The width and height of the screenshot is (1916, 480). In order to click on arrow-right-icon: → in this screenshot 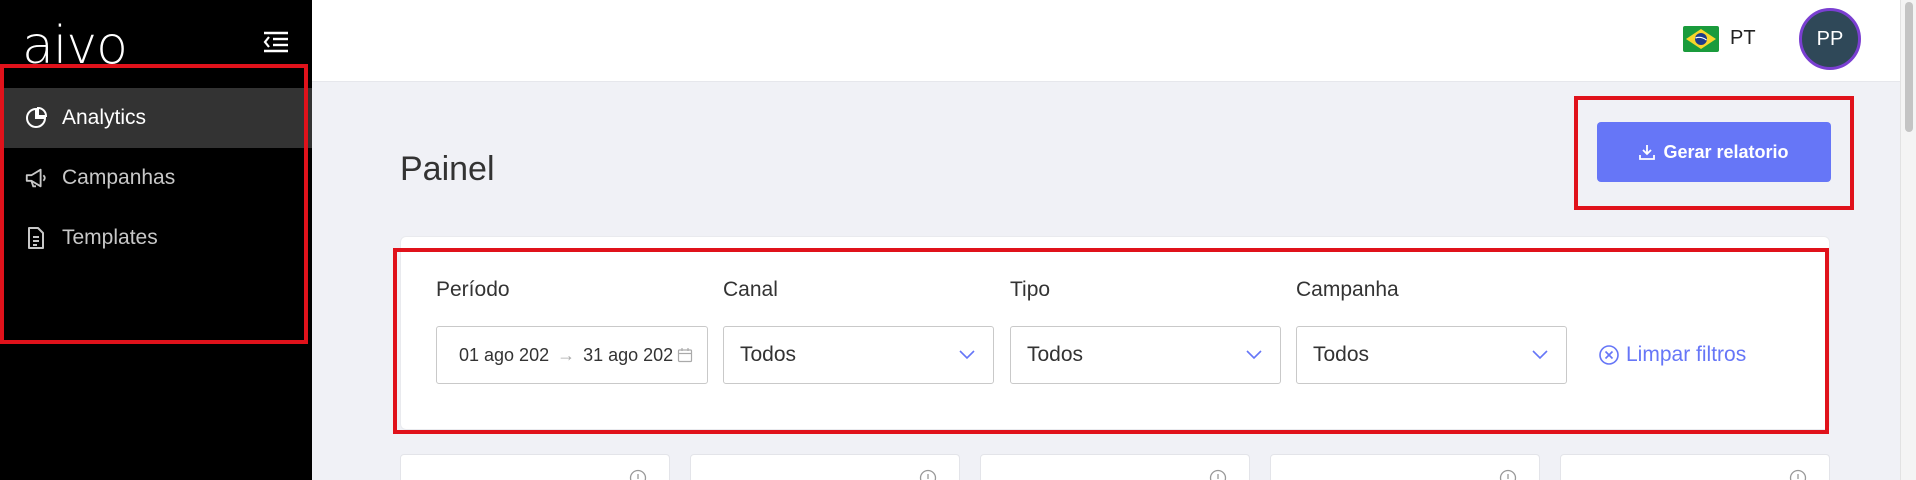, I will do `click(566, 354)`.